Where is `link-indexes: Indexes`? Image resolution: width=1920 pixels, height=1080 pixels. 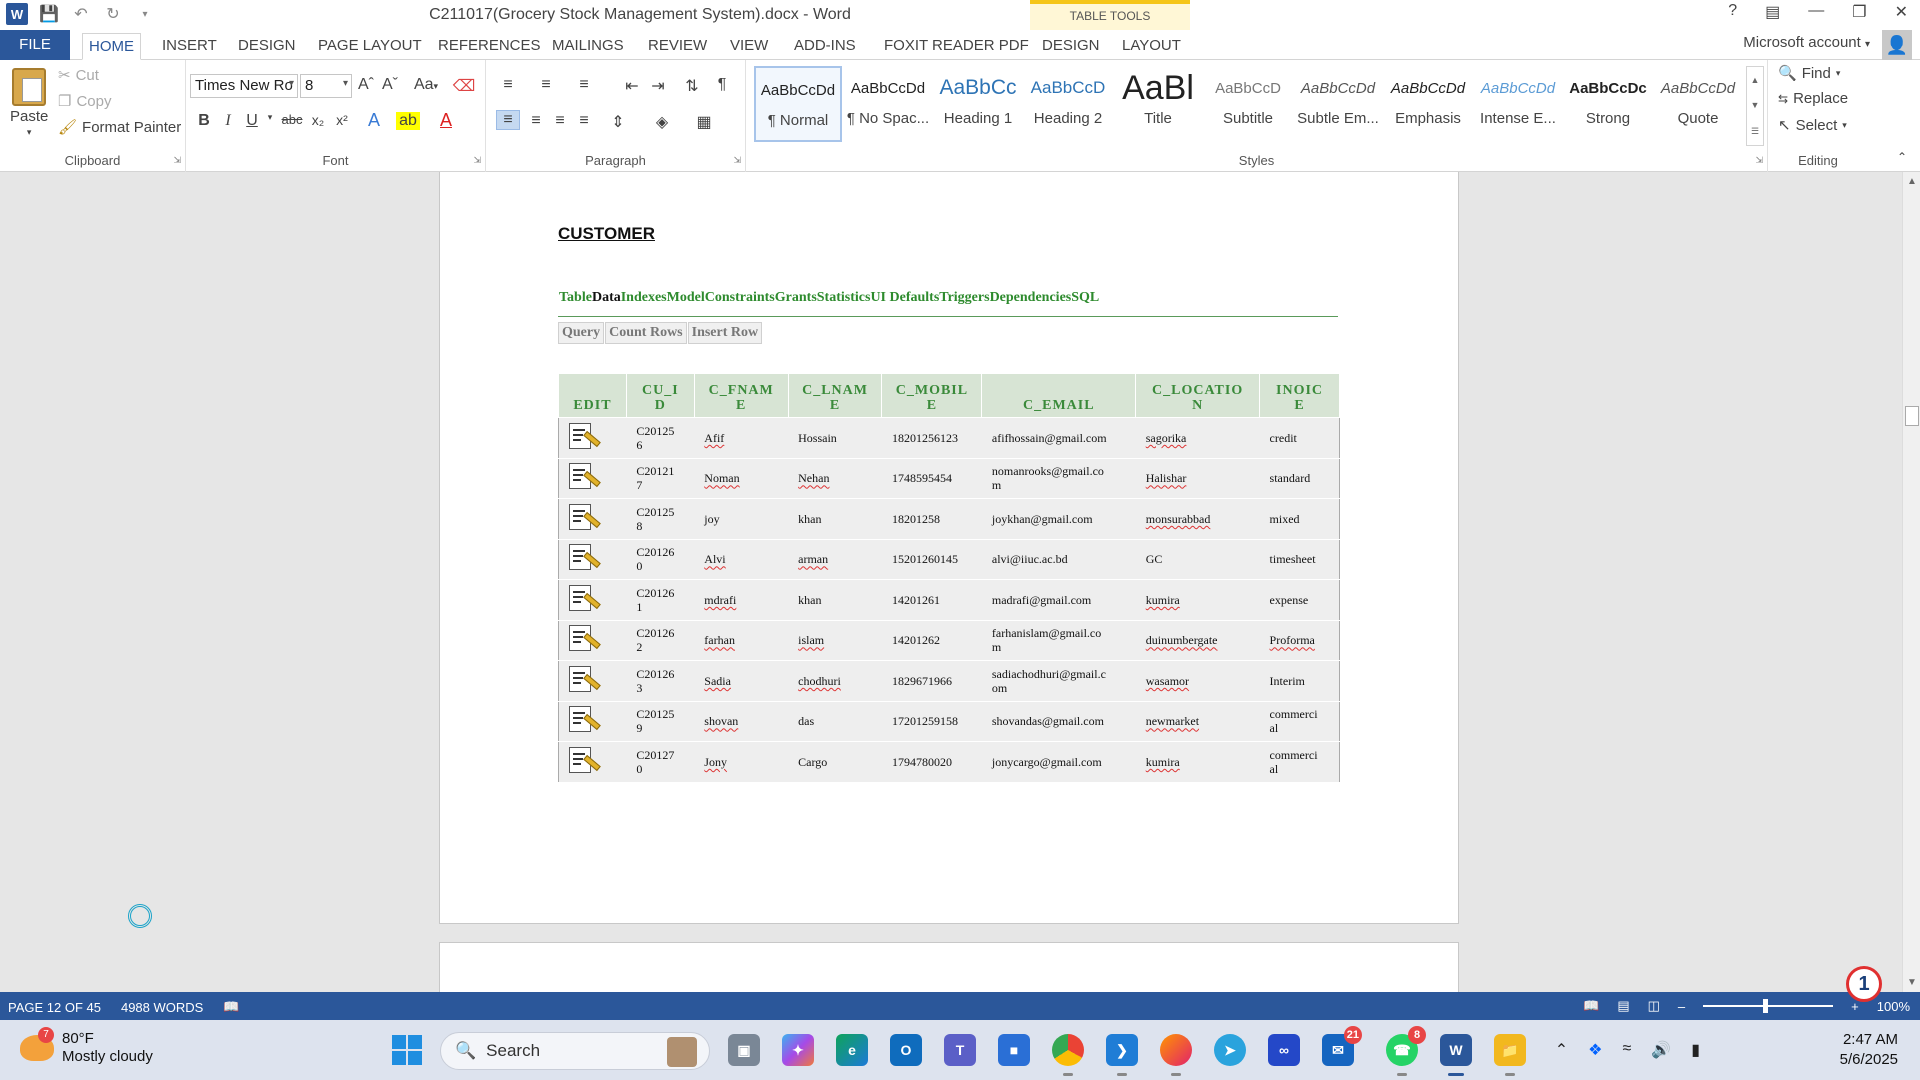 link-indexes: Indexes is located at coordinates (644, 297).